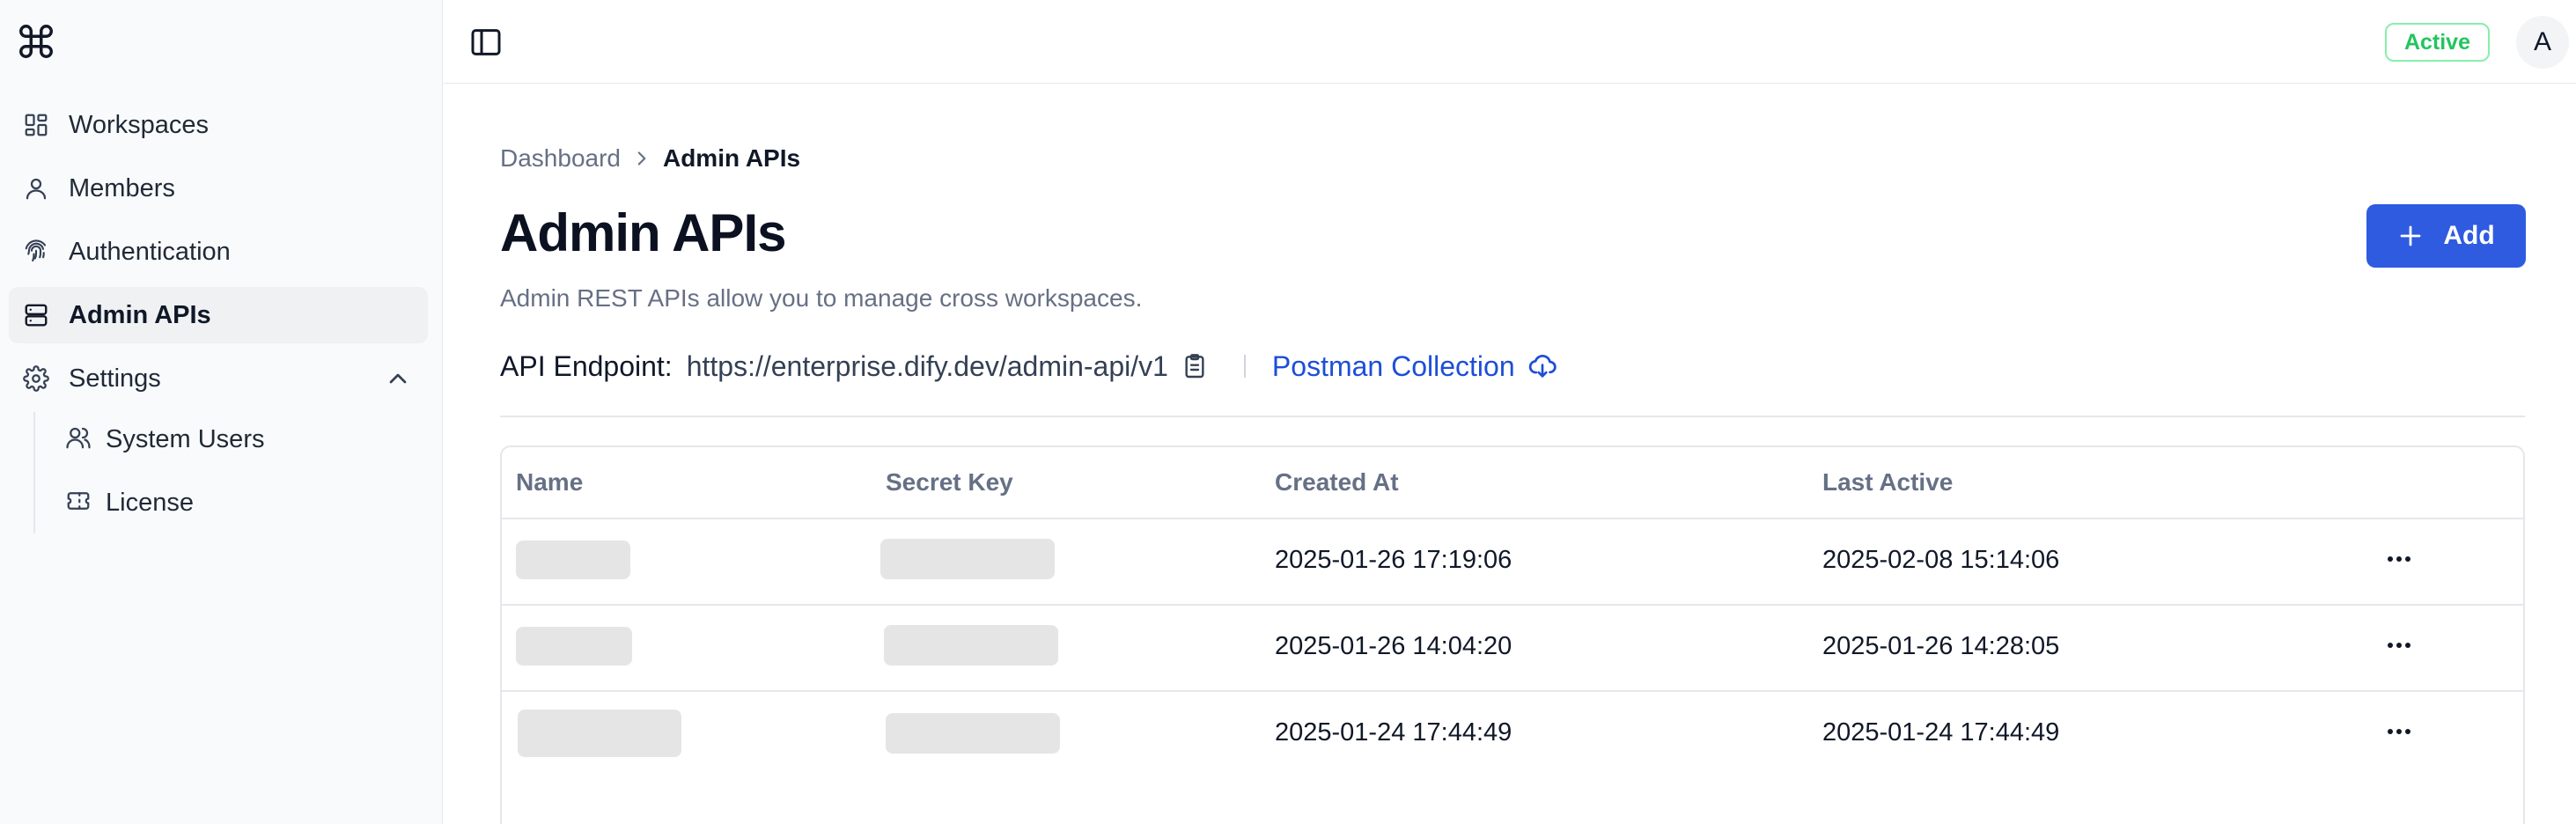  Describe the element at coordinates (240, 502) in the screenshot. I see `sidebar-item-license: License` at that location.